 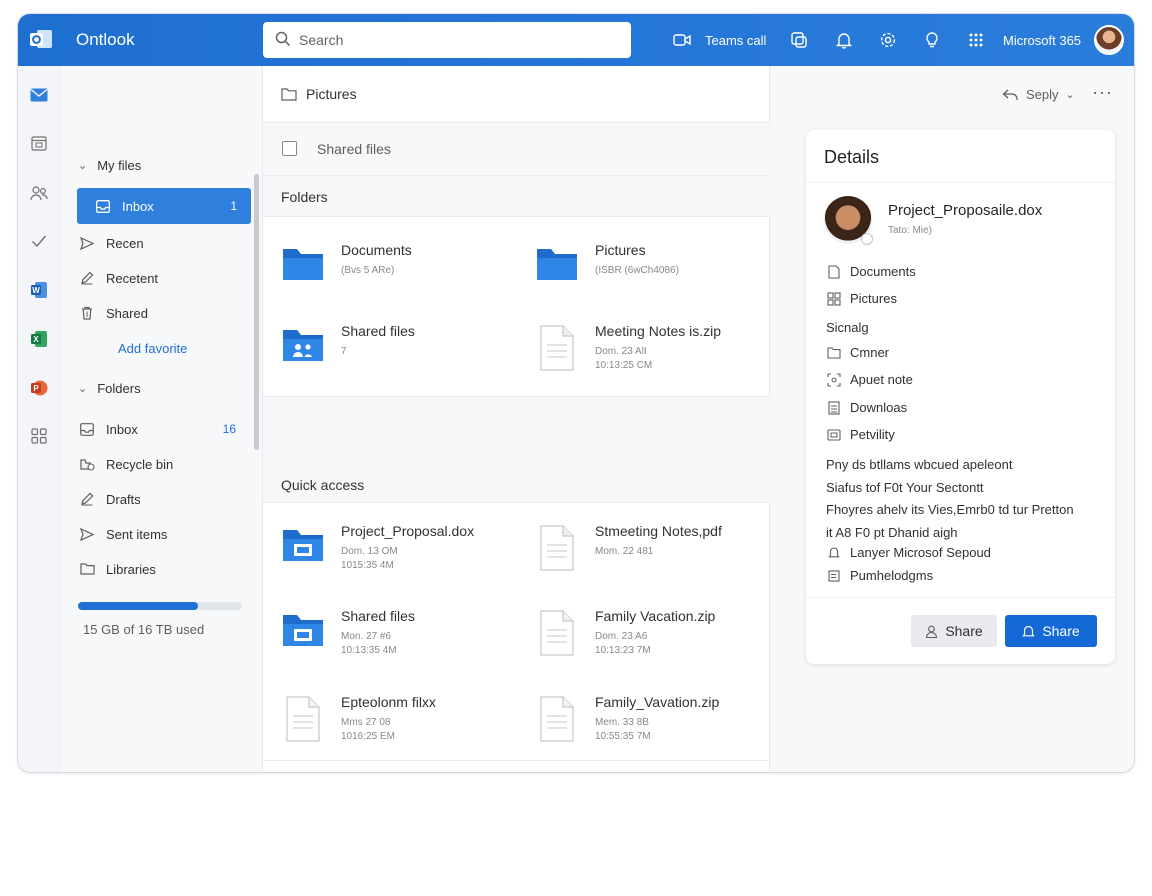 I want to click on tile-name: Family_Vavation.zip, so click(x=657, y=702).